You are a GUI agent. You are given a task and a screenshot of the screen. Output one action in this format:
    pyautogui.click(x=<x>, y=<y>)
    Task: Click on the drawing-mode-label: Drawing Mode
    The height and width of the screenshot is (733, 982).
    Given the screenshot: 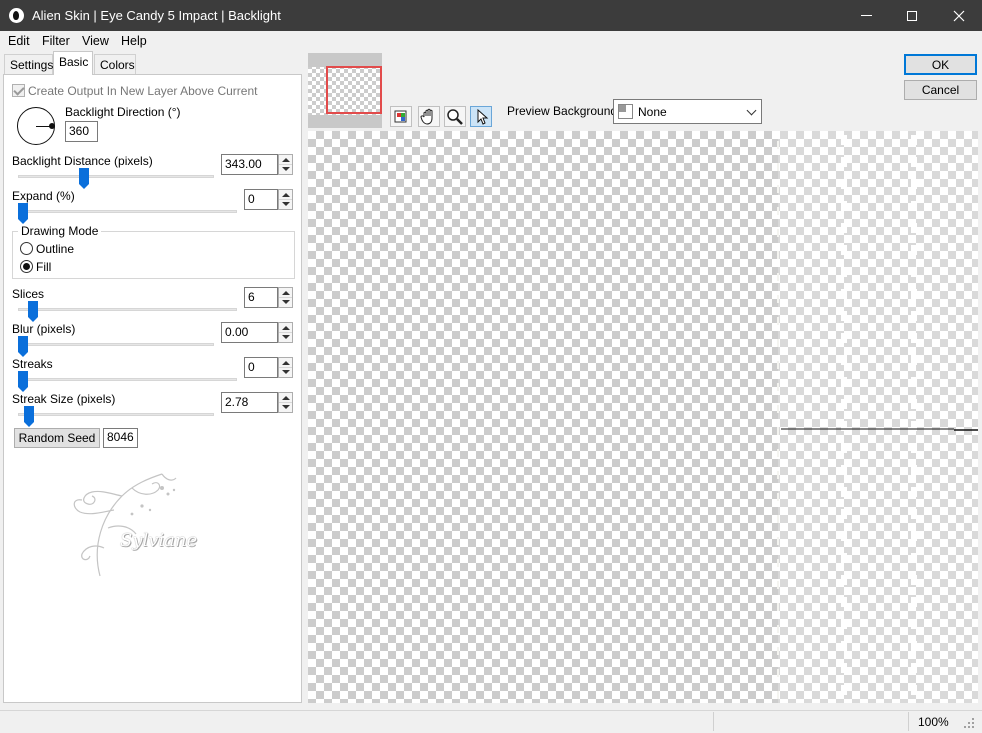 What is the action you would take?
    pyautogui.click(x=60, y=231)
    